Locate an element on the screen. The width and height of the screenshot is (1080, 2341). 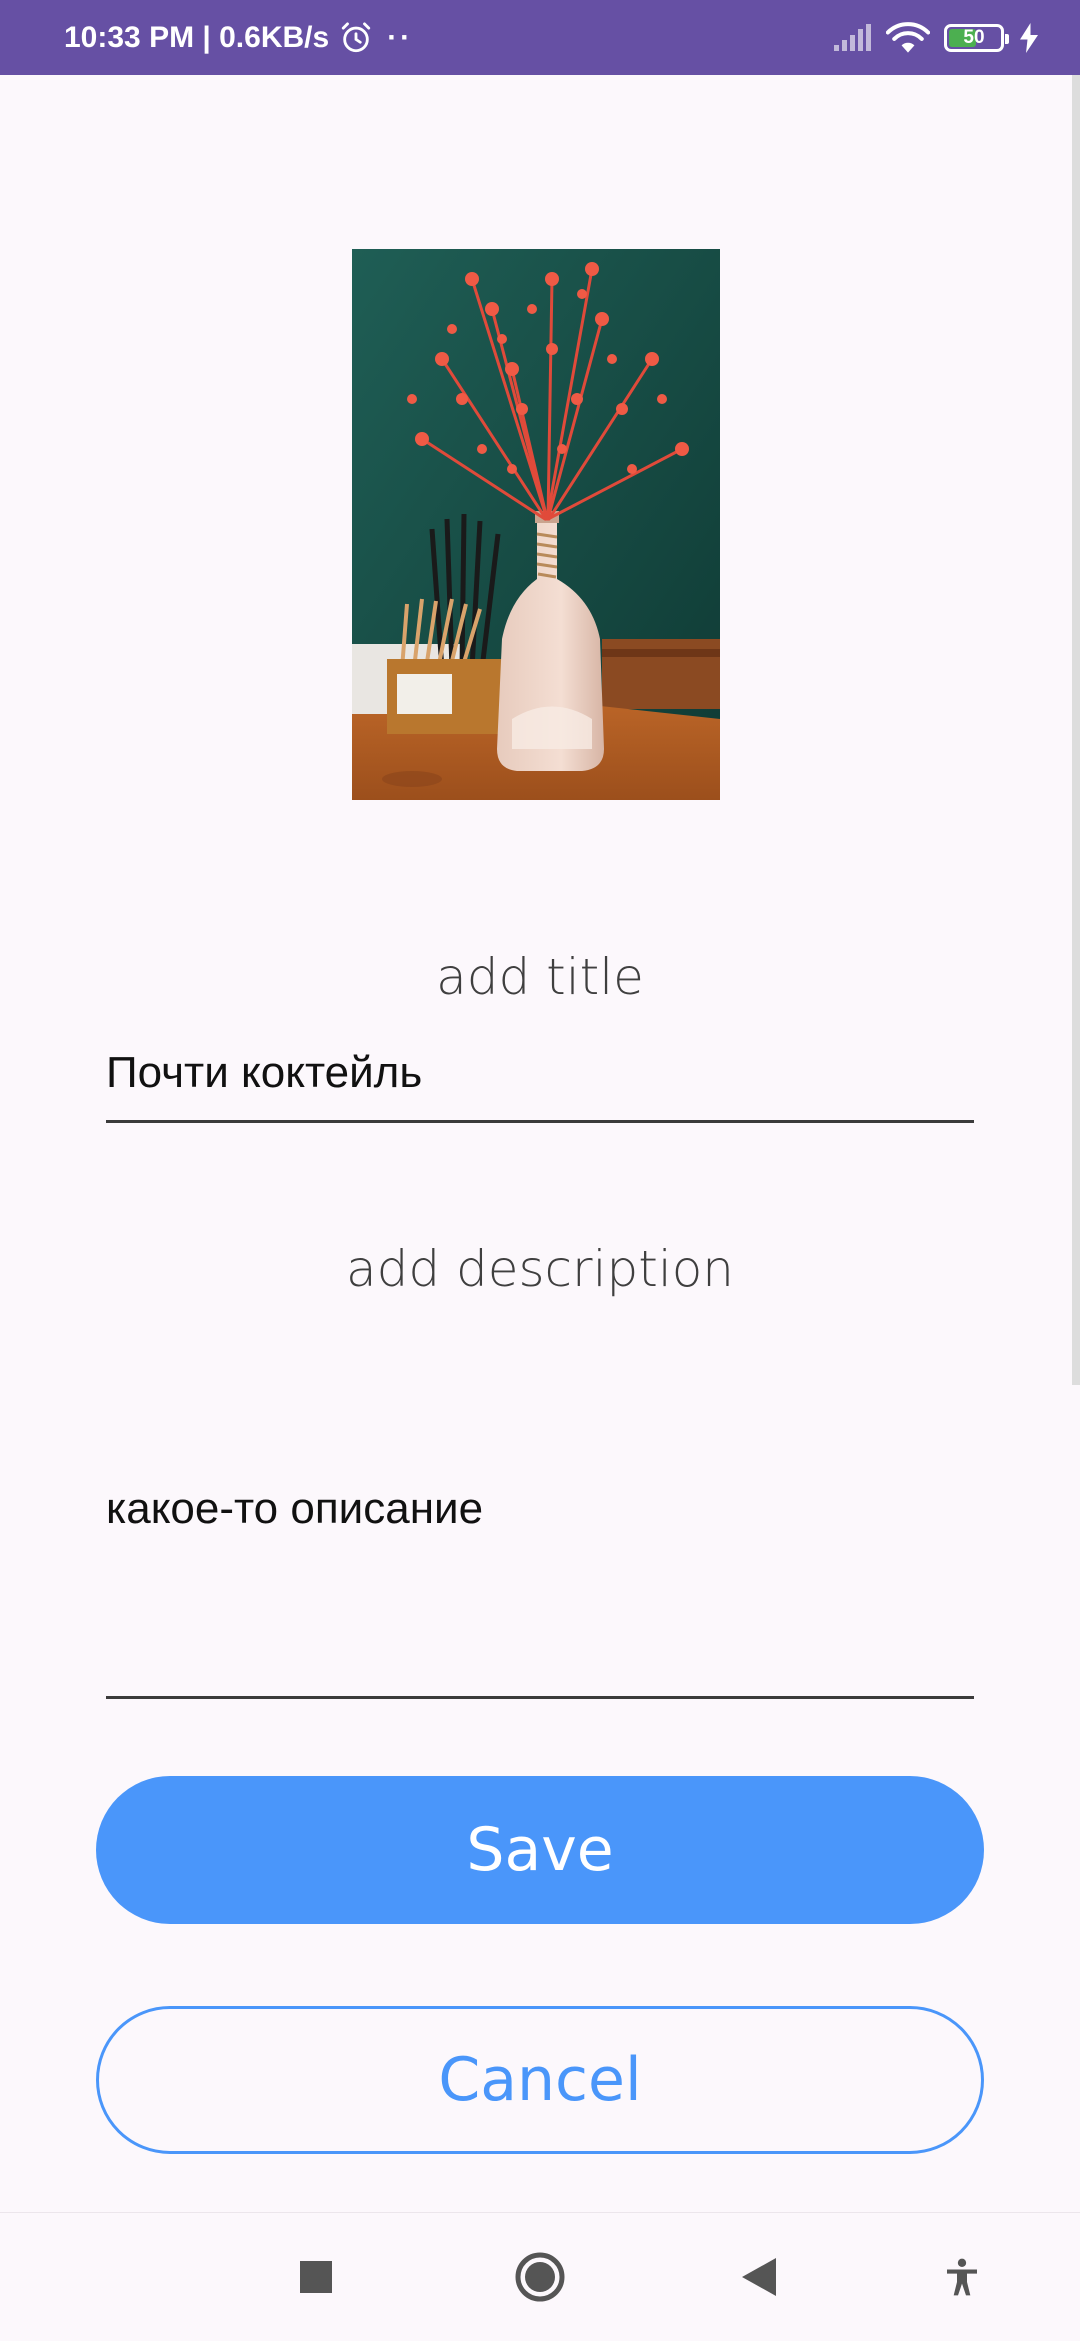
selected-photo is located at coordinates (536, 524).